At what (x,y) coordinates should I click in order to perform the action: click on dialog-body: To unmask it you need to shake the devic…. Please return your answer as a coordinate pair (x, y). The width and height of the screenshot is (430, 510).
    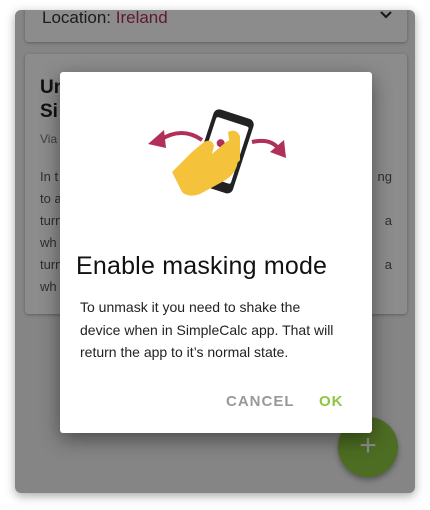
    Looking at the image, I should click on (215, 330).